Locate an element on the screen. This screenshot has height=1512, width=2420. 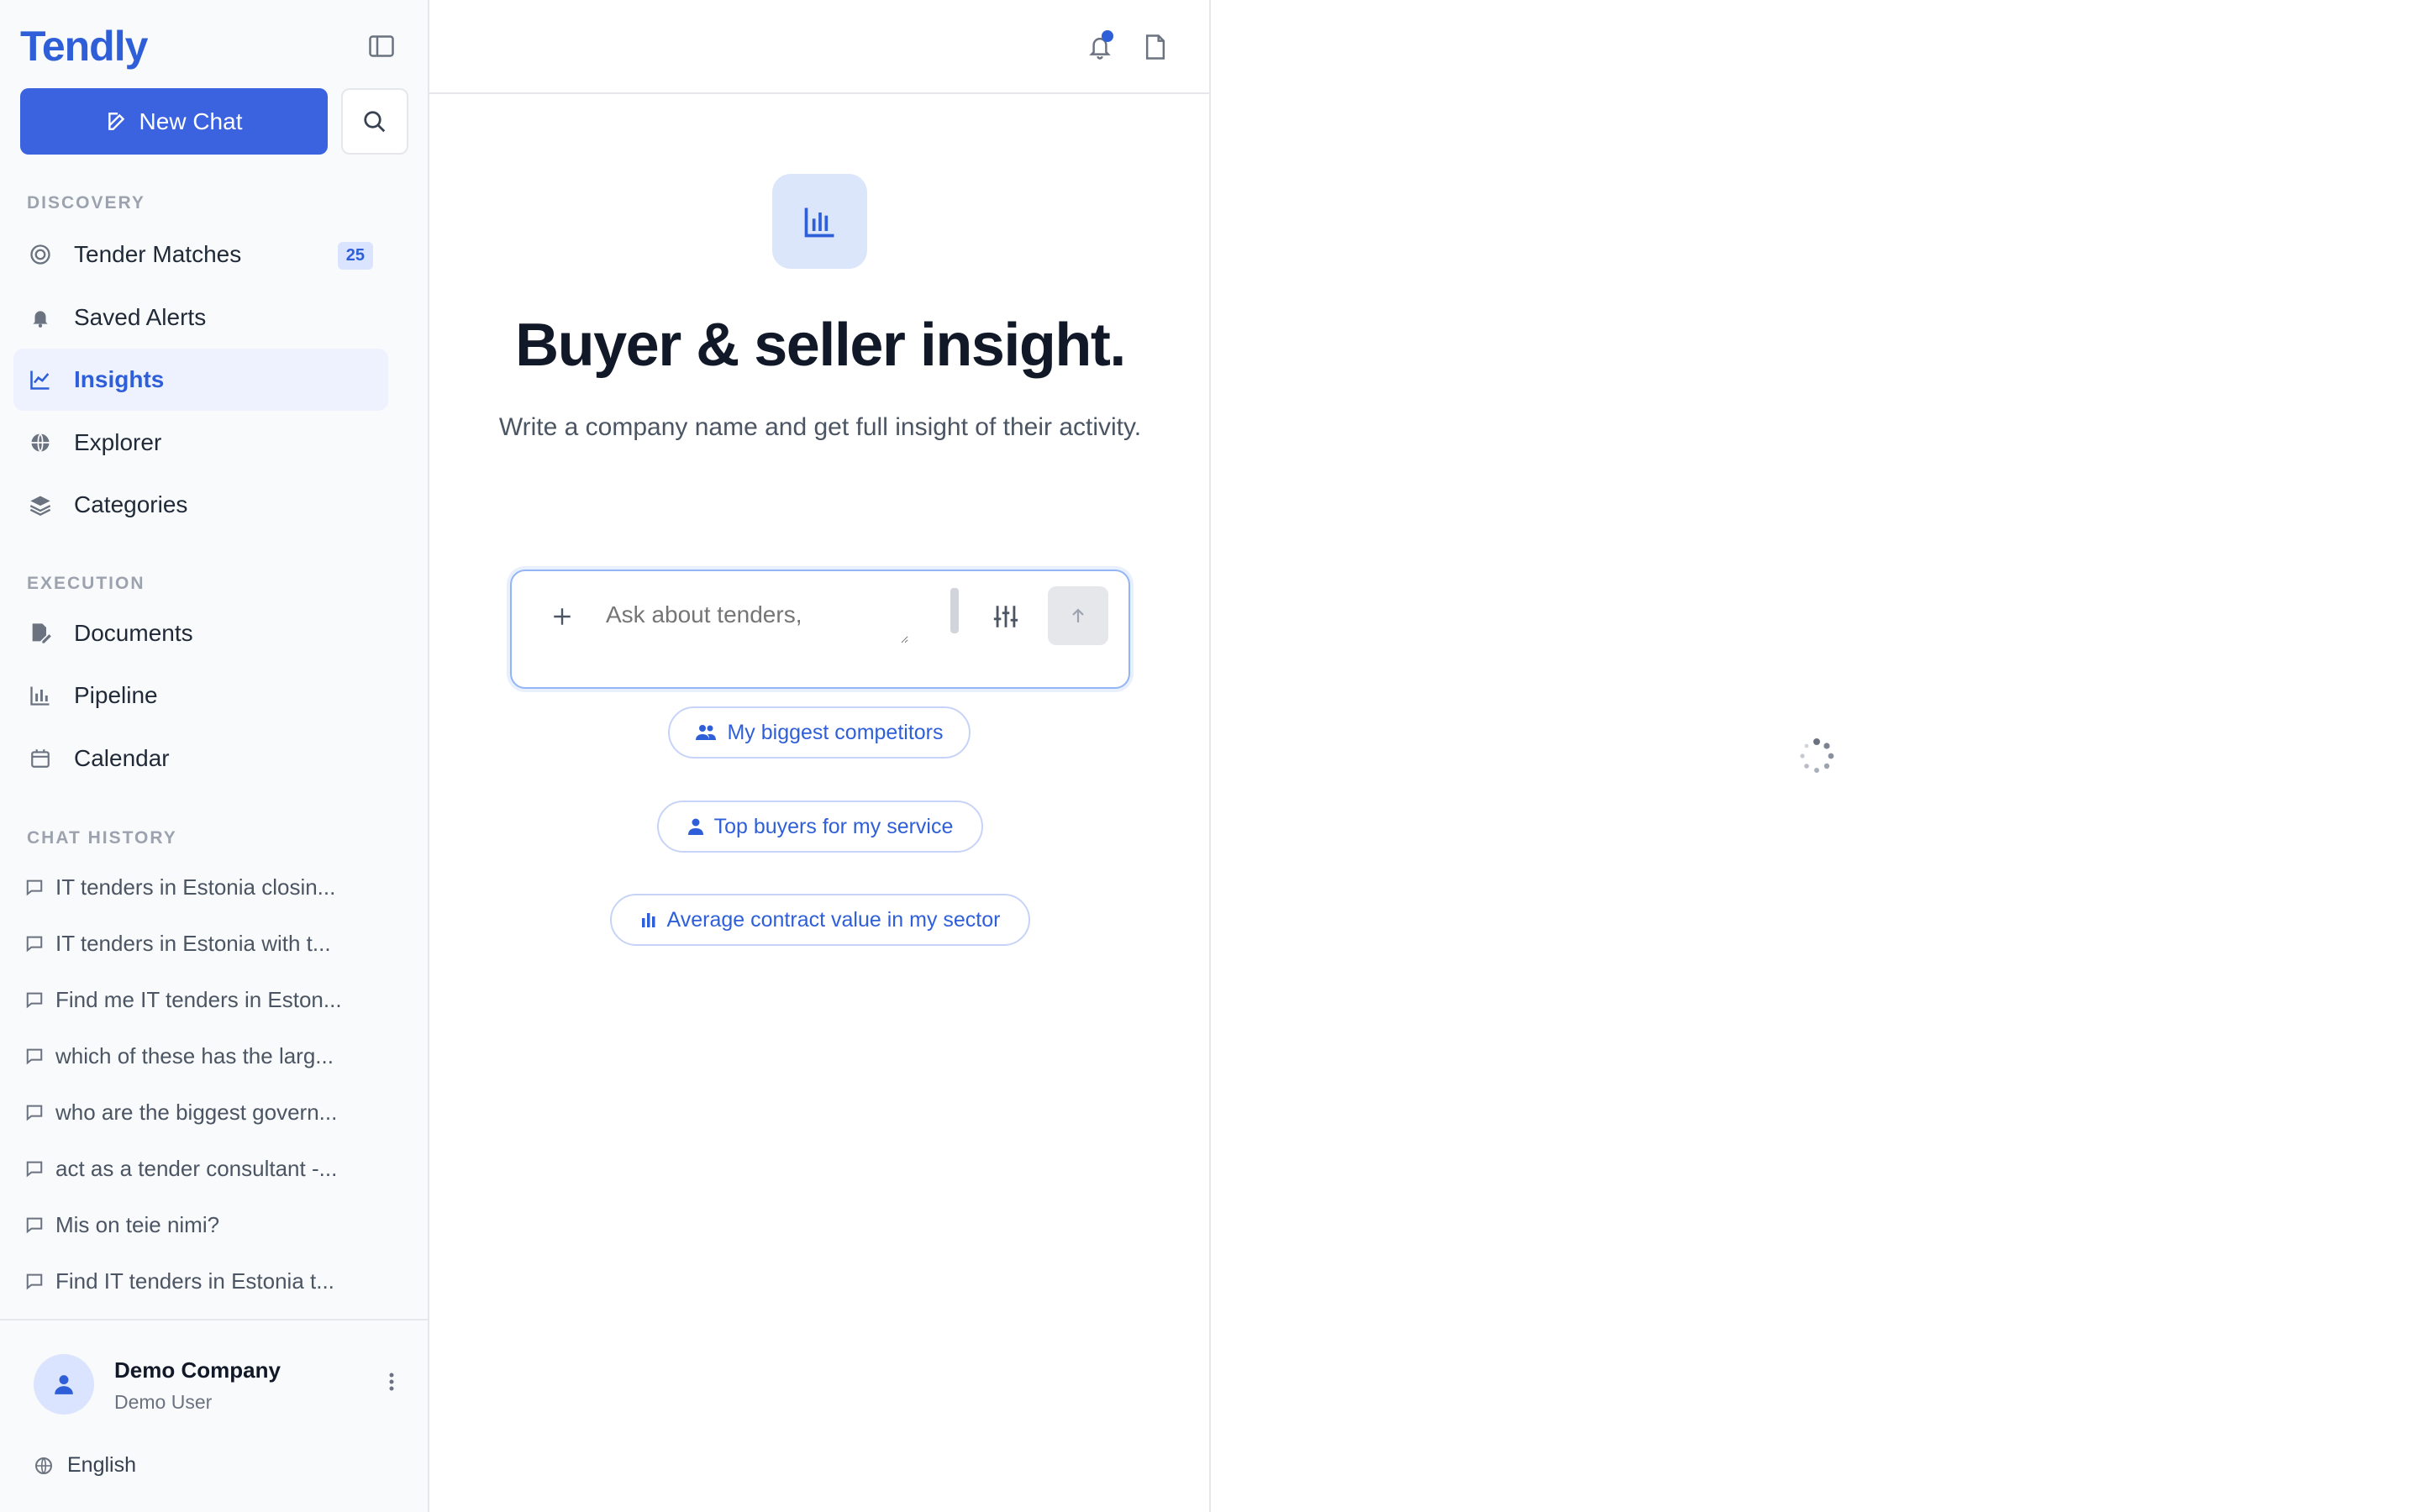
layers-icon is located at coordinates (40, 506).